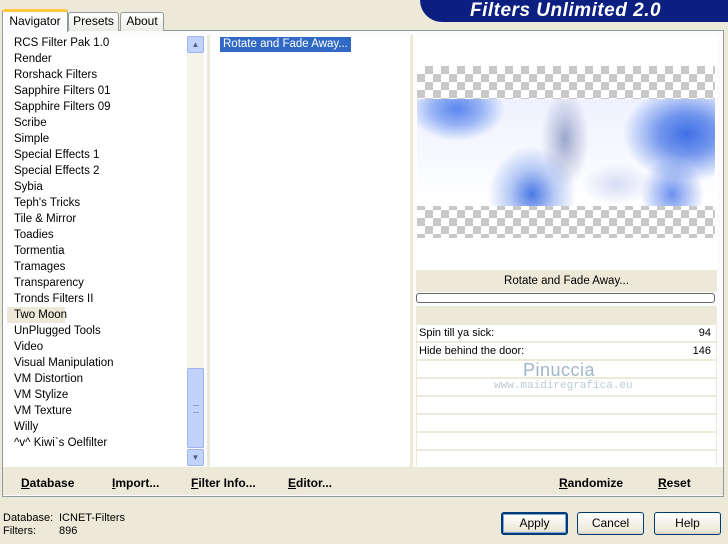  Describe the element at coordinates (106, 91) in the screenshot. I see `category-item: Sapphire Filters 01` at that location.